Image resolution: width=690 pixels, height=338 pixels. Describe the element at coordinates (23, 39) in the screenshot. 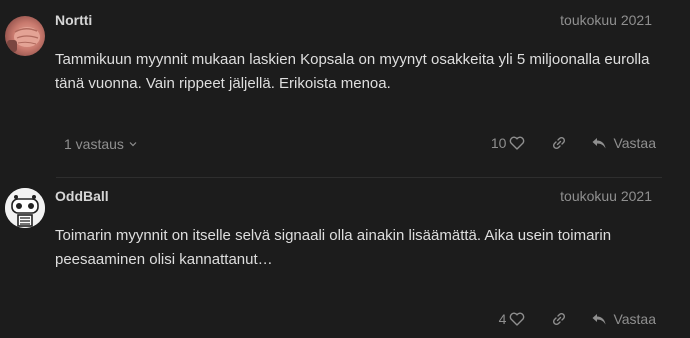

I see `fist-avatar-icon` at that location.